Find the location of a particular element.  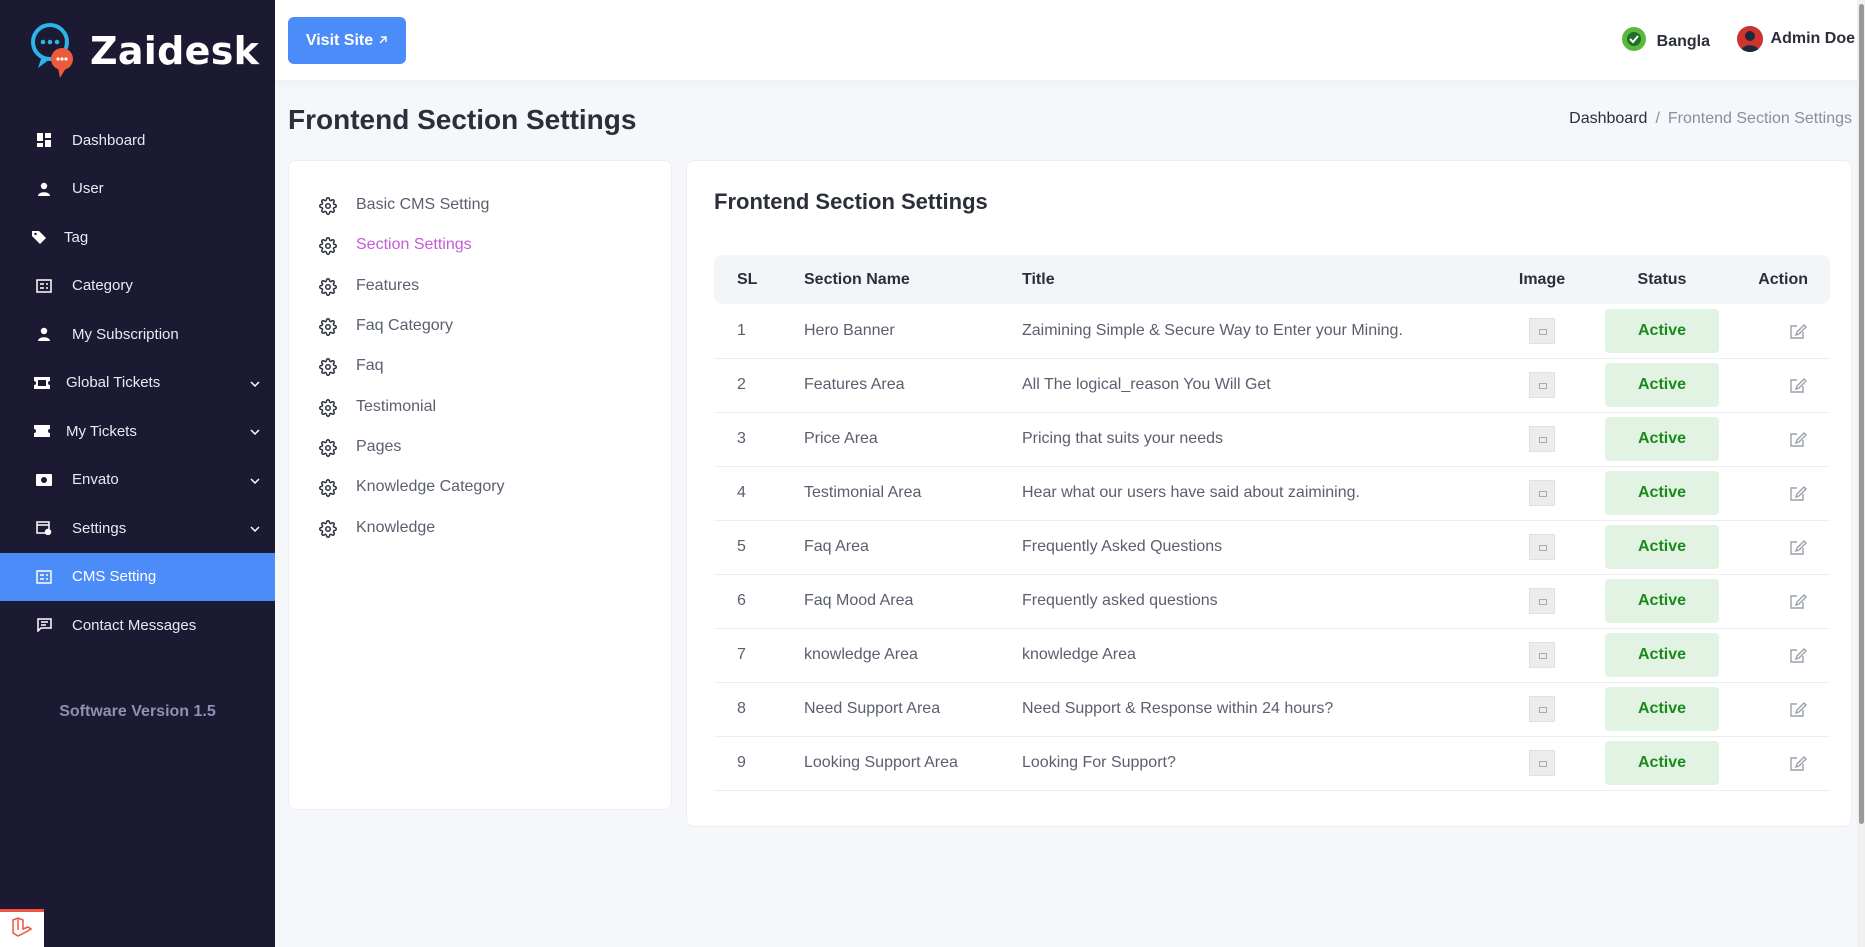

settings-menu-item-testimonial: Testimonial is located at coordinates (495, 406).